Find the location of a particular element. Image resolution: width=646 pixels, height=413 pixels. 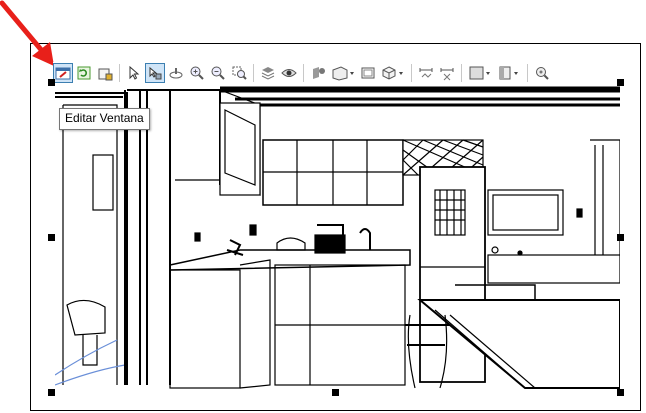

dimension-icon is located at coordinates (426, 73).